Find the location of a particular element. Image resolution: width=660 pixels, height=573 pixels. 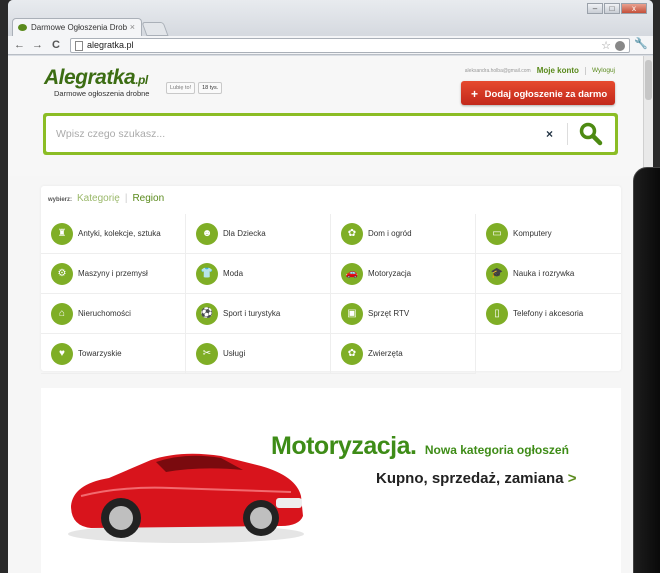

tractor-icon: ⚙ is located at coordinates (62, 273).